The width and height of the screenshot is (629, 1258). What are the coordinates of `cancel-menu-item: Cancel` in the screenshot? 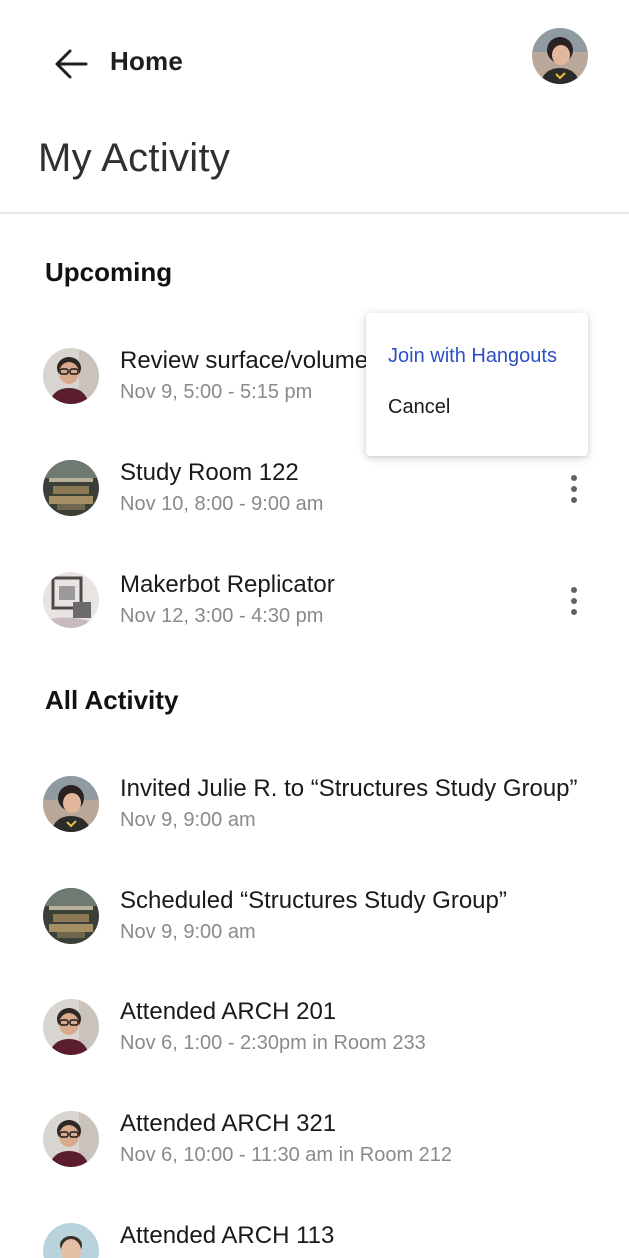 It's located at (419, 407).